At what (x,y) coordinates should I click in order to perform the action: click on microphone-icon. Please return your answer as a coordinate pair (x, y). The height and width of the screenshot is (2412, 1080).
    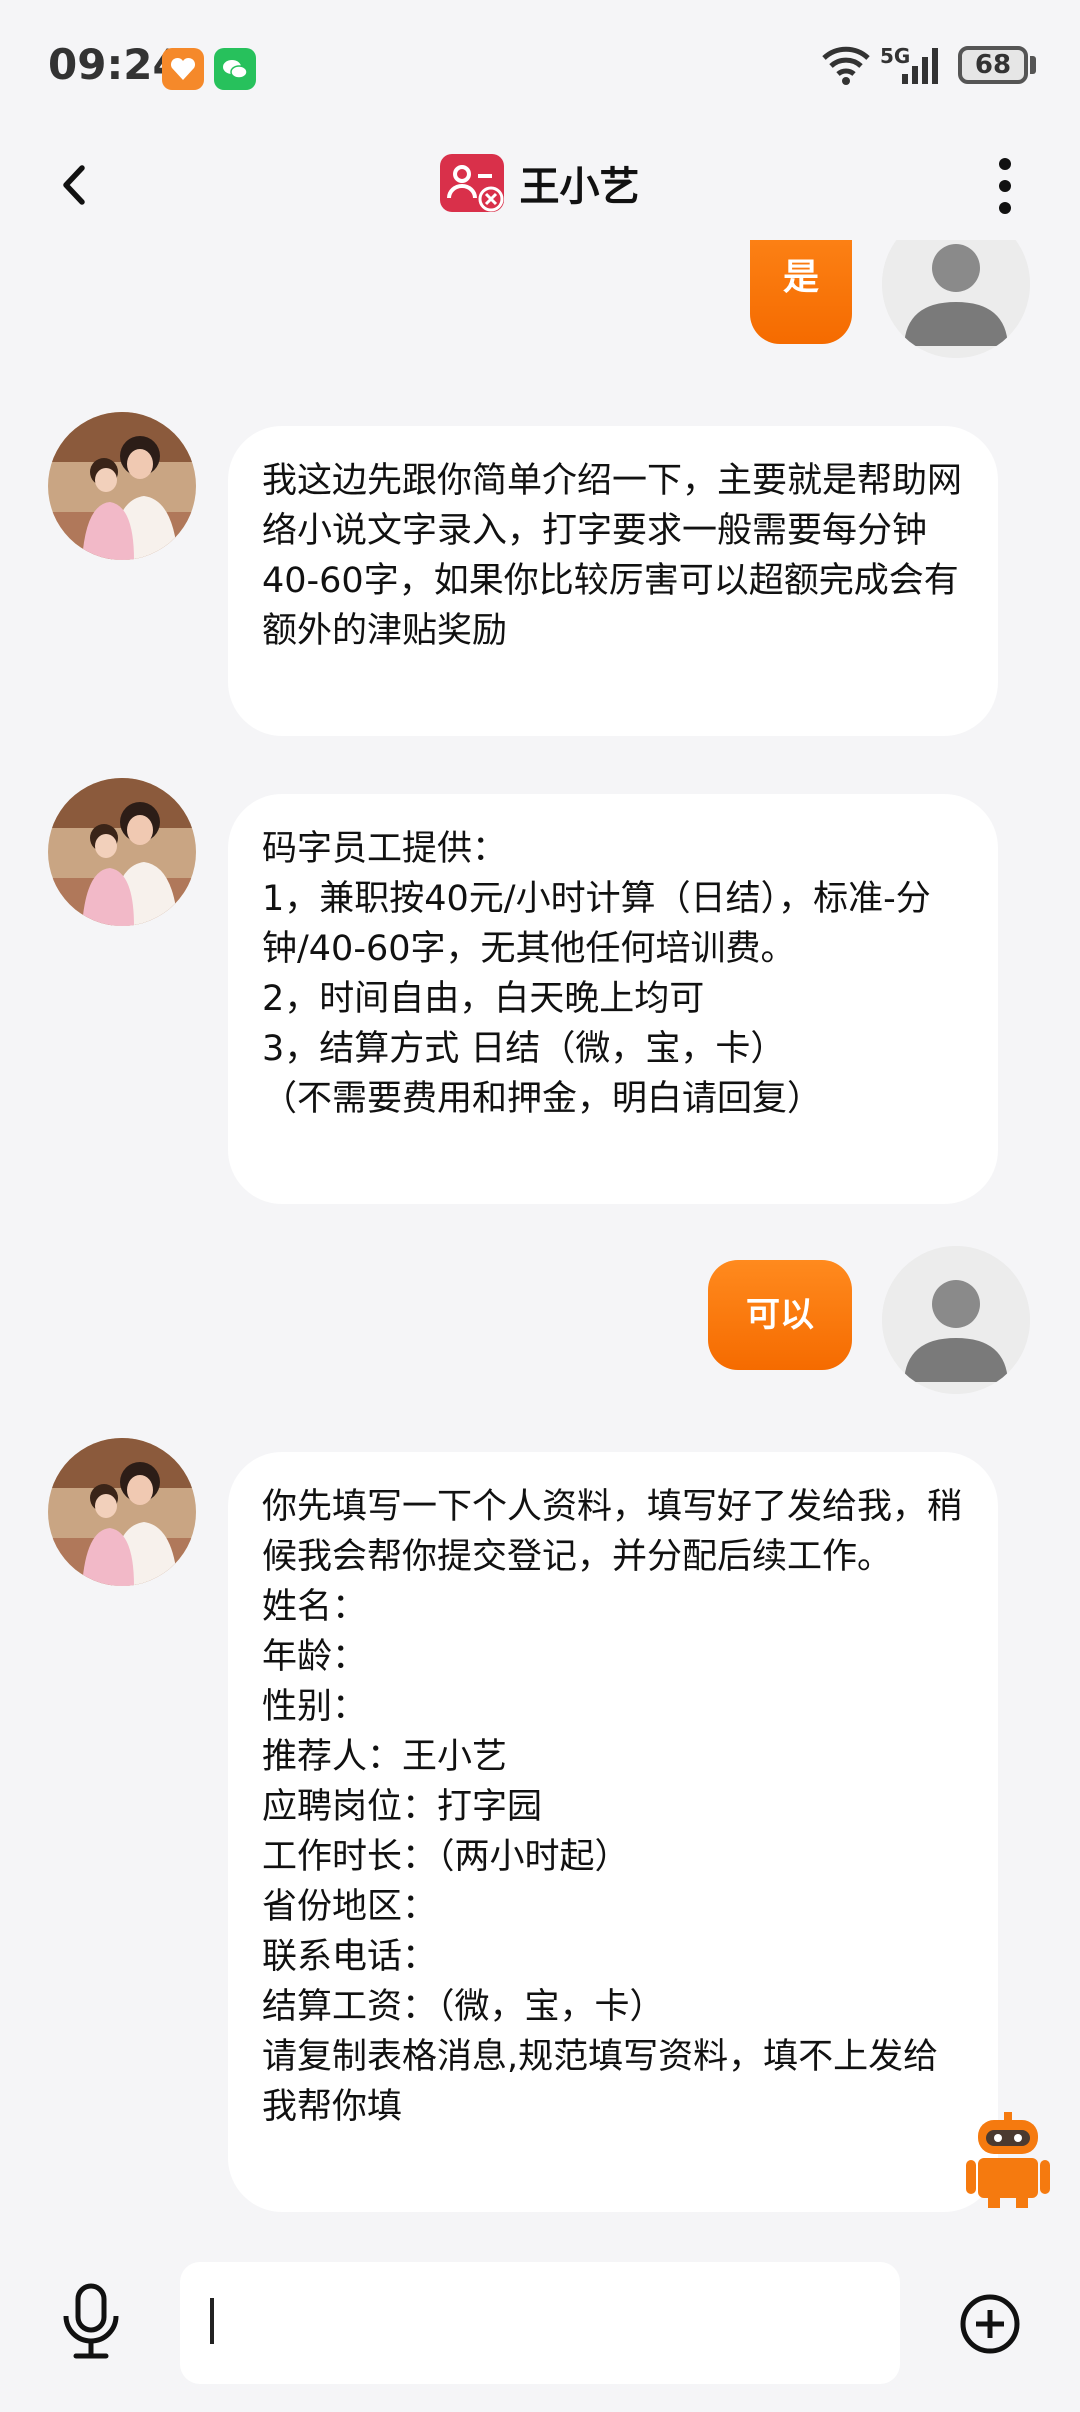
    Looking at the image, I should click on (91, 2322).